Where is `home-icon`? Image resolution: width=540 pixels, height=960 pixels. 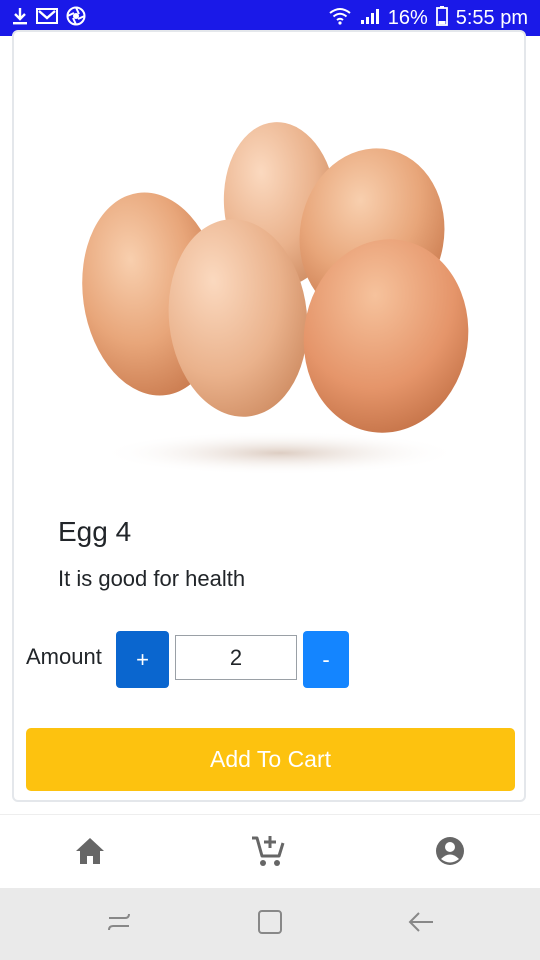 home-icon is located at coordinates (90, 853).